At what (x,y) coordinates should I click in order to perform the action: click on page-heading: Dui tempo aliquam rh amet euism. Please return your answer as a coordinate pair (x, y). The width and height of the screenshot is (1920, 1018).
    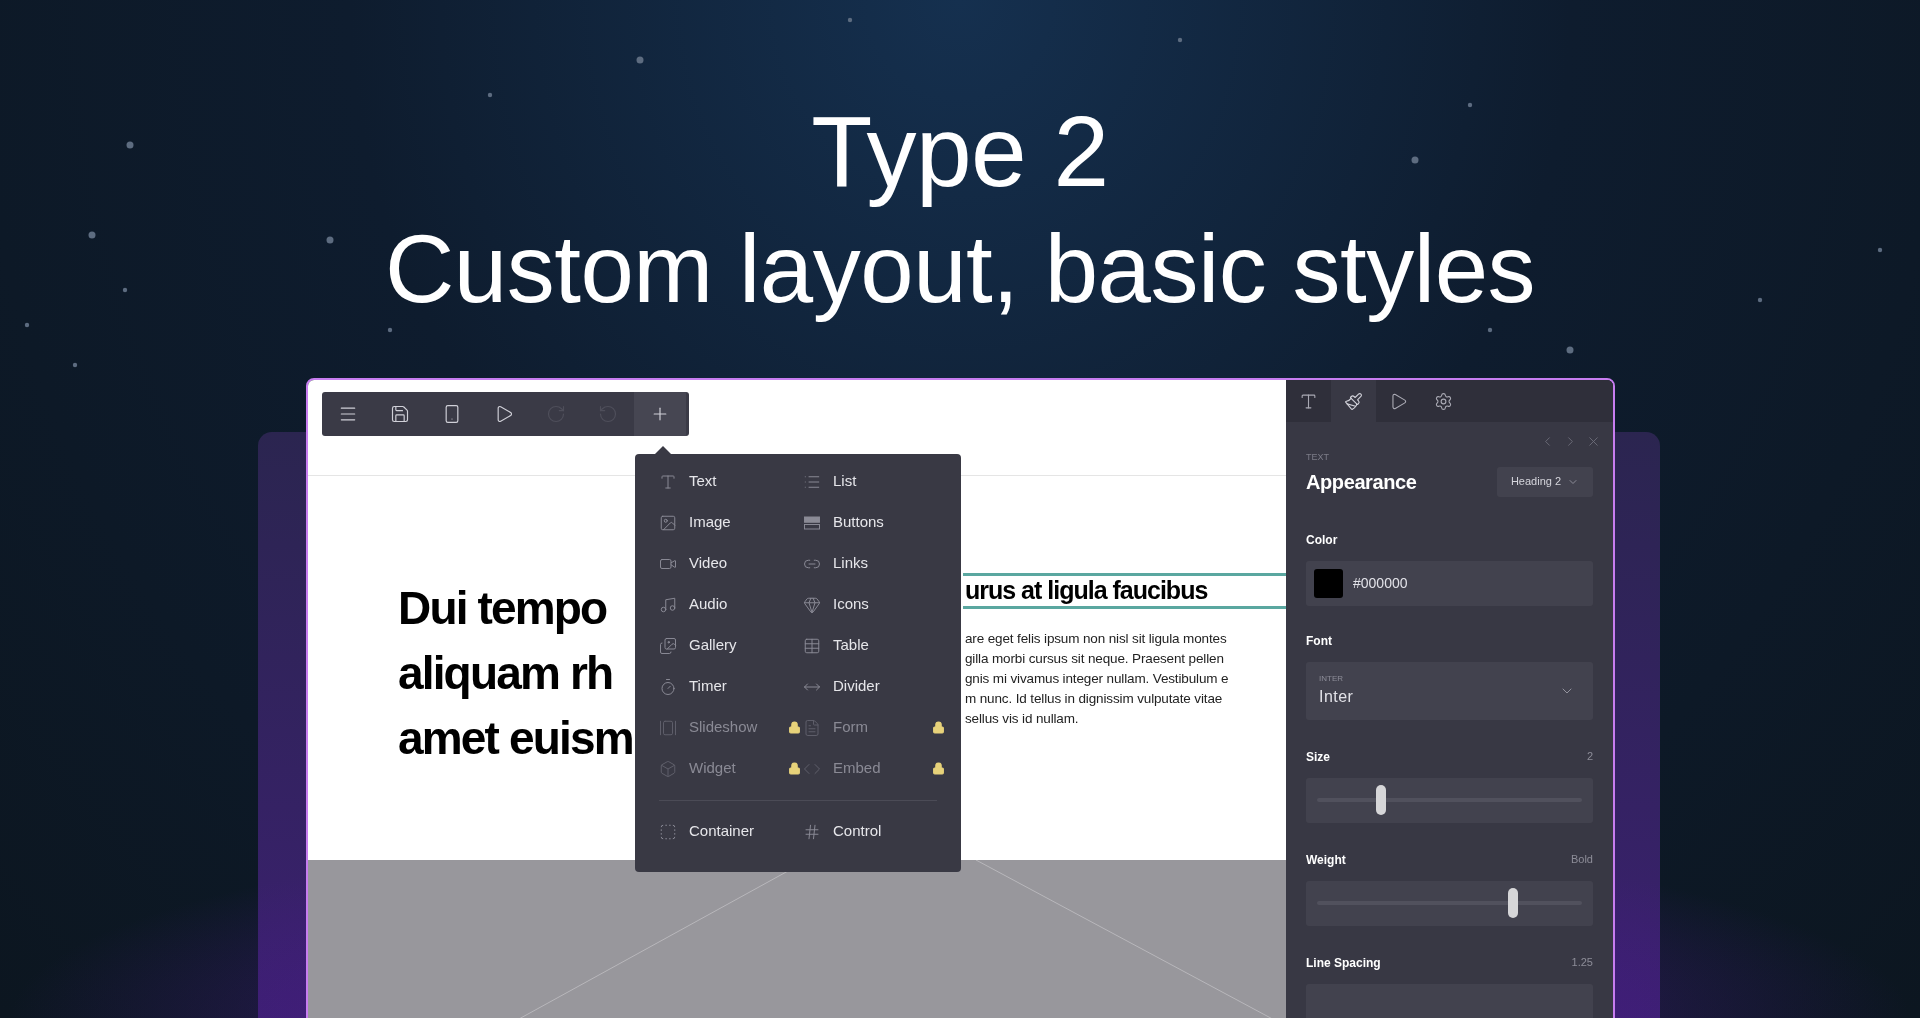
    Looking at the image, I should click on (515, 673).